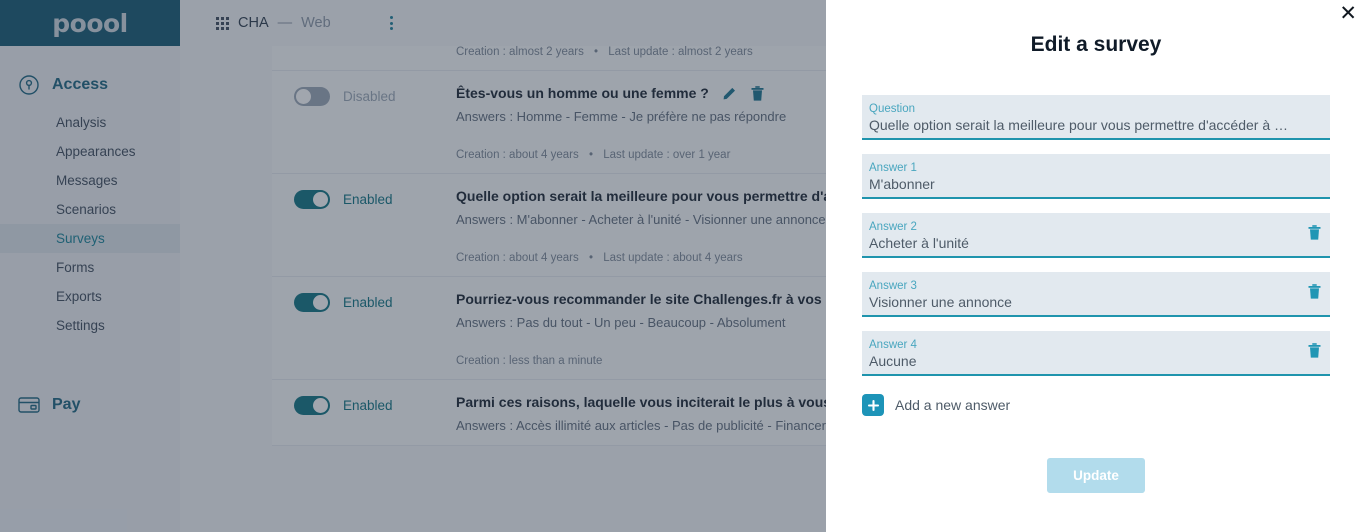  Describe the element at coordinates (893, 345) in the screenshot. I see `field-label: Answer 4` at that location.